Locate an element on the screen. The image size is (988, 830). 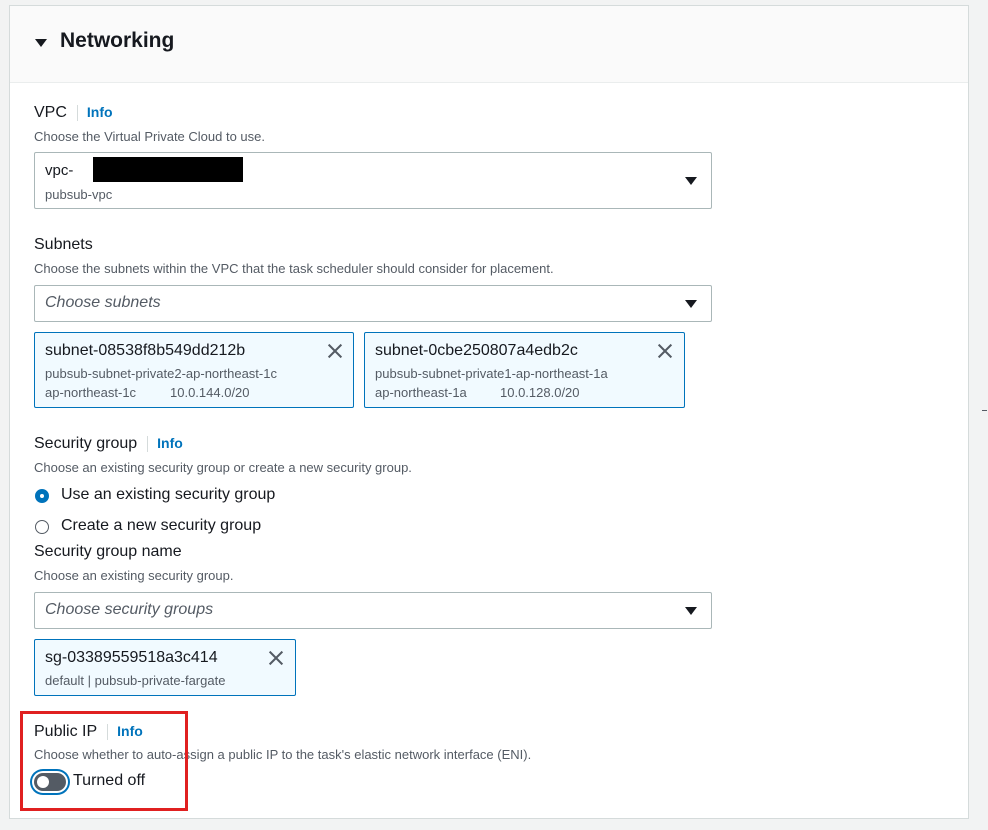
vpc-value-sub: pubsub-vpc is located at coordinates (79, 194).